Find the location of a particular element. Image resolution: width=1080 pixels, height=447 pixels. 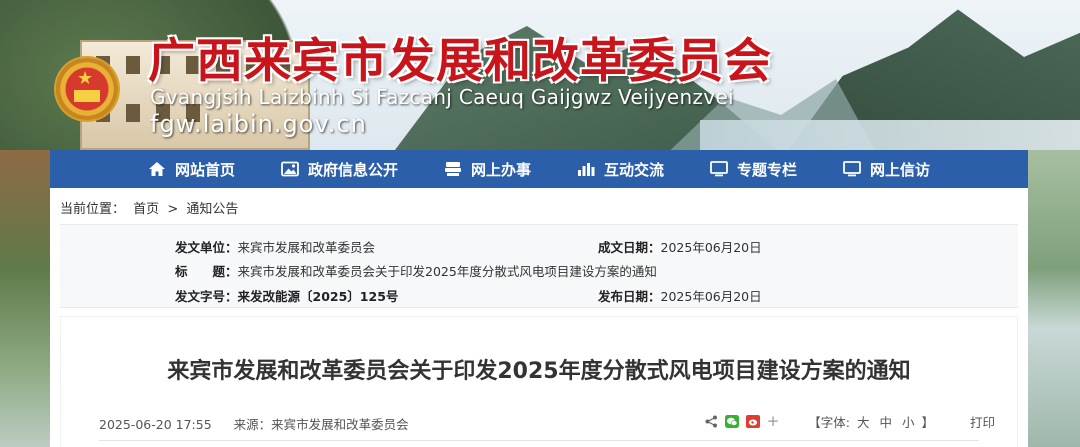

meta-value: 来发改能源〔2025〕125号 is located at coordinates (318, 296).